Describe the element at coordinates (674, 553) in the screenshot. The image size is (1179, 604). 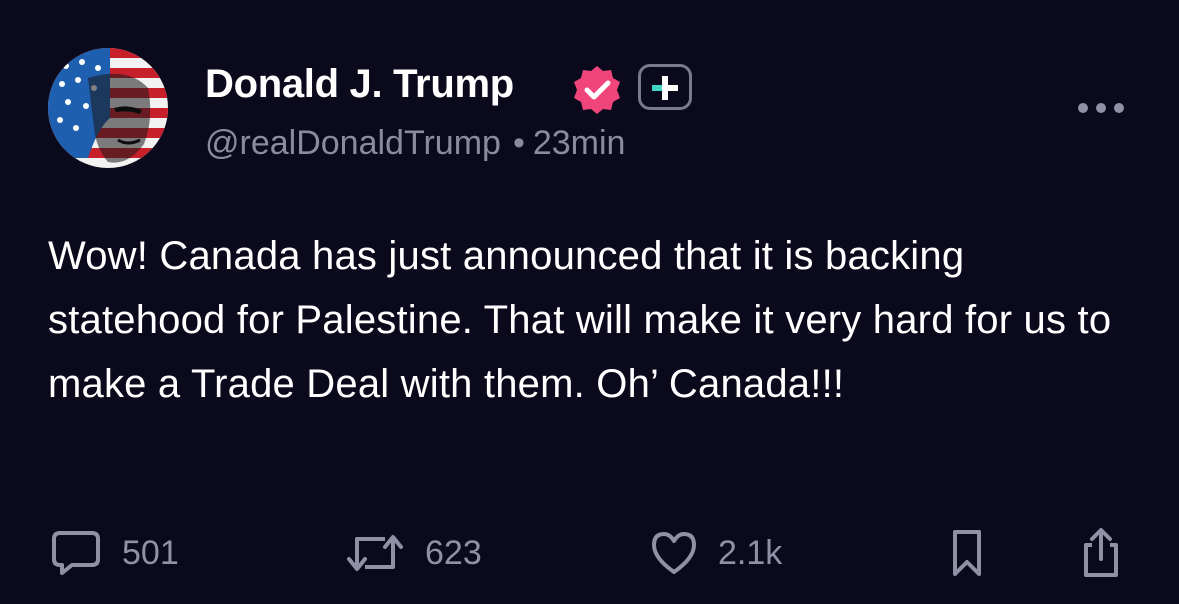
I see `heart-icon` at that location.